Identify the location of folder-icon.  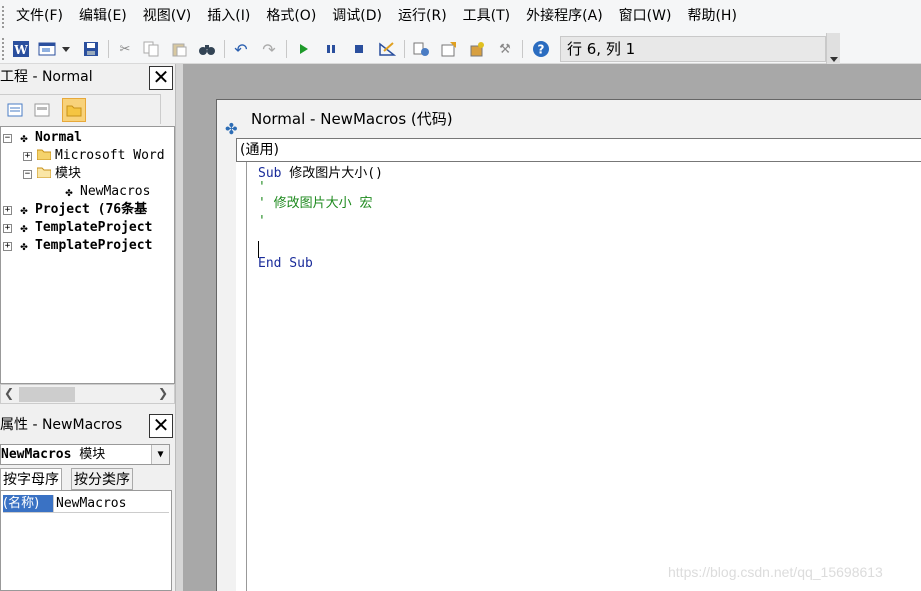
(44, 156).